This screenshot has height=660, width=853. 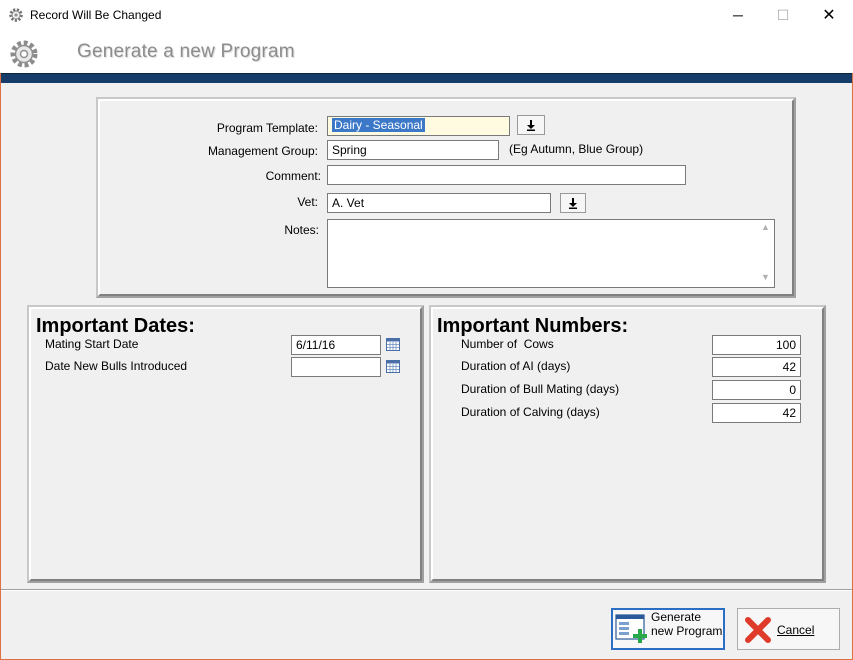 I want to click on notes-scrollbar: ▲ ▼, so click(x=765, y=253).